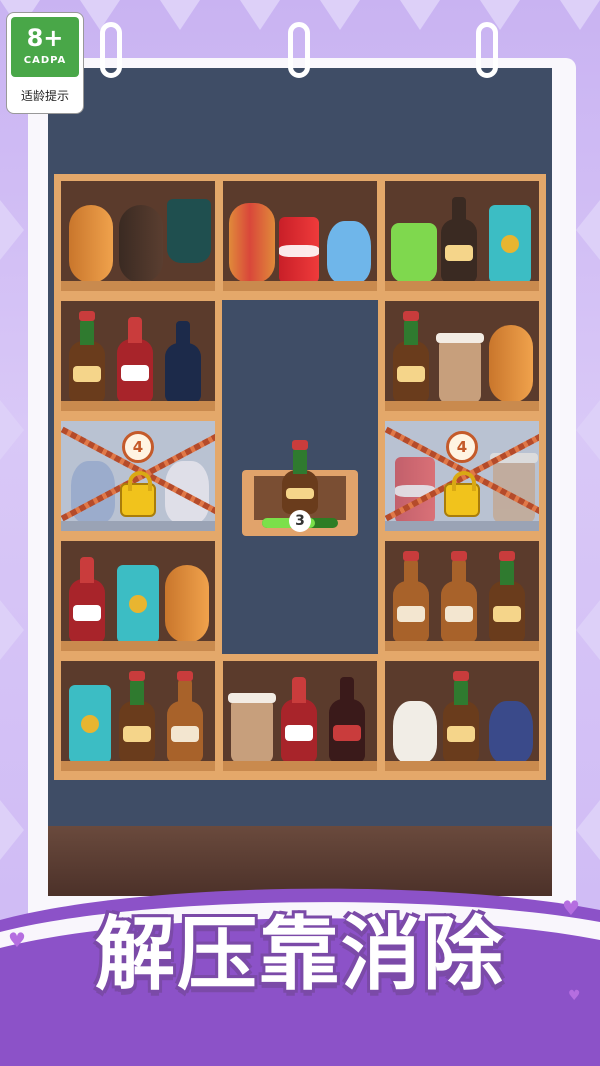  Describe the element at coordinates (414, 253) in the screenshot. I see `lime-drink-item` at that location.